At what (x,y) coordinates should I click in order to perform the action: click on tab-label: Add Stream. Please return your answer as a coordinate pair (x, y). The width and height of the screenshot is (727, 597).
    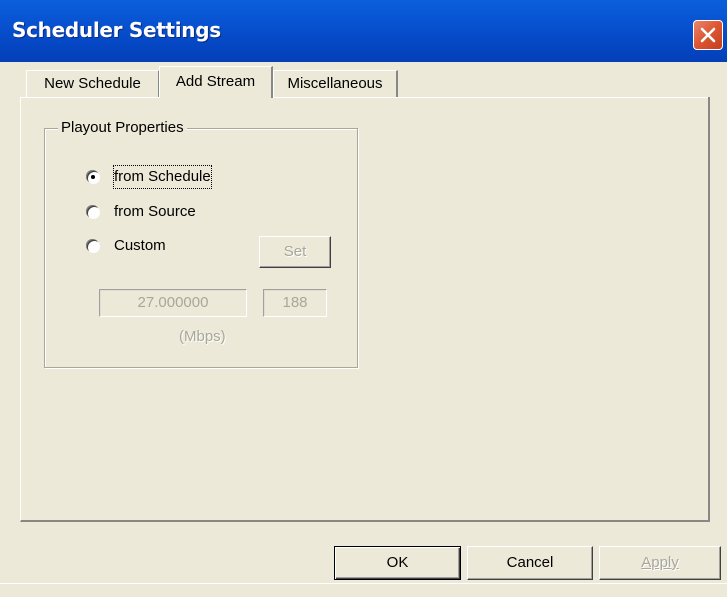
    Looking at the image, I should click on (215, 81).